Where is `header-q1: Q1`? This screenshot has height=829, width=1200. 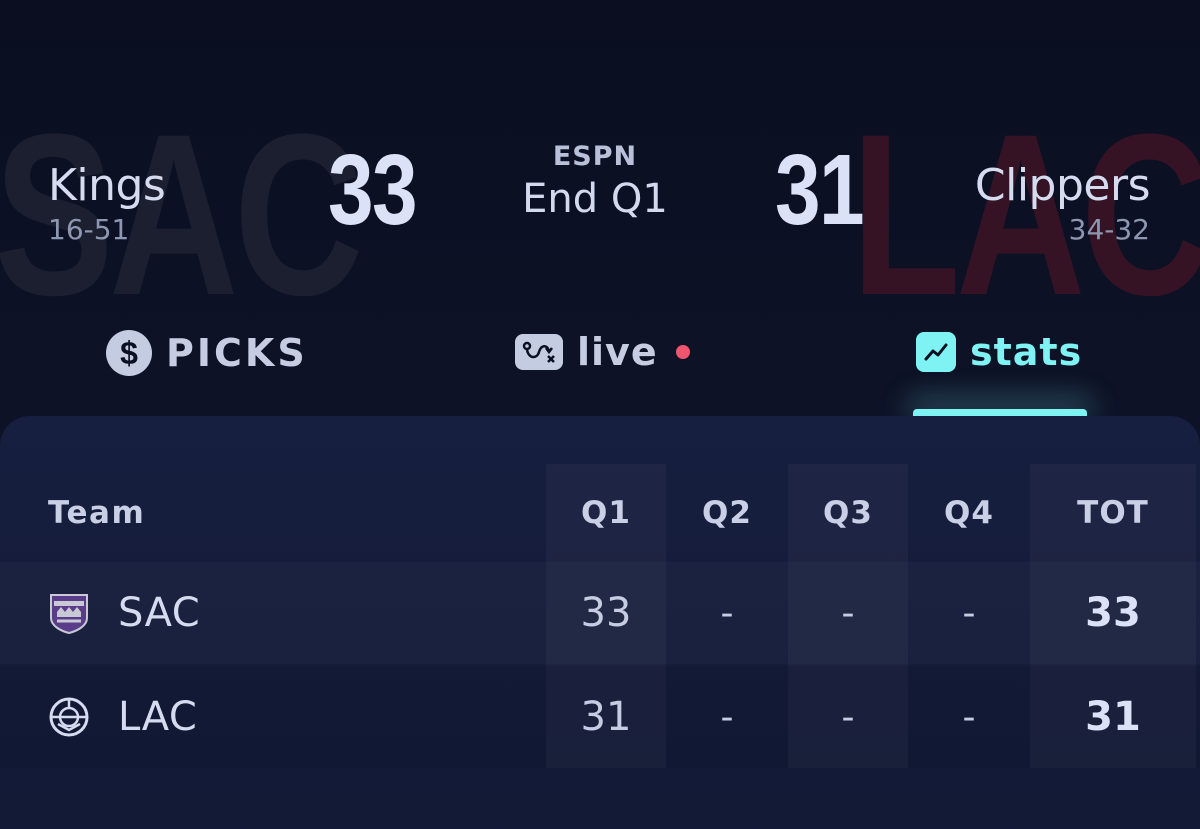
header-q1: Q1 is located at coordinates (606, 513).